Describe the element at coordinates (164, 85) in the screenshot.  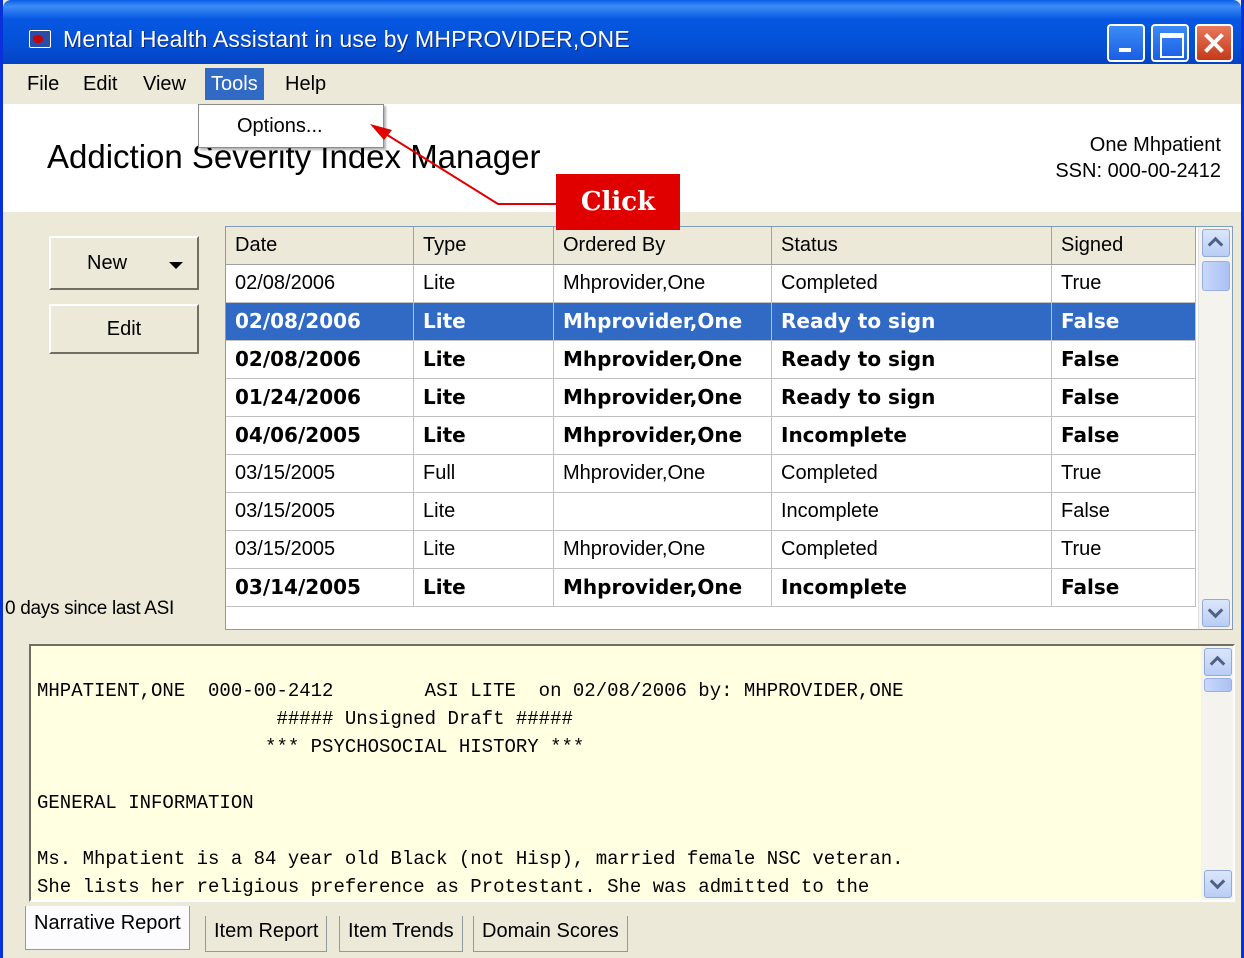
I see `menu-view: View` at that location.